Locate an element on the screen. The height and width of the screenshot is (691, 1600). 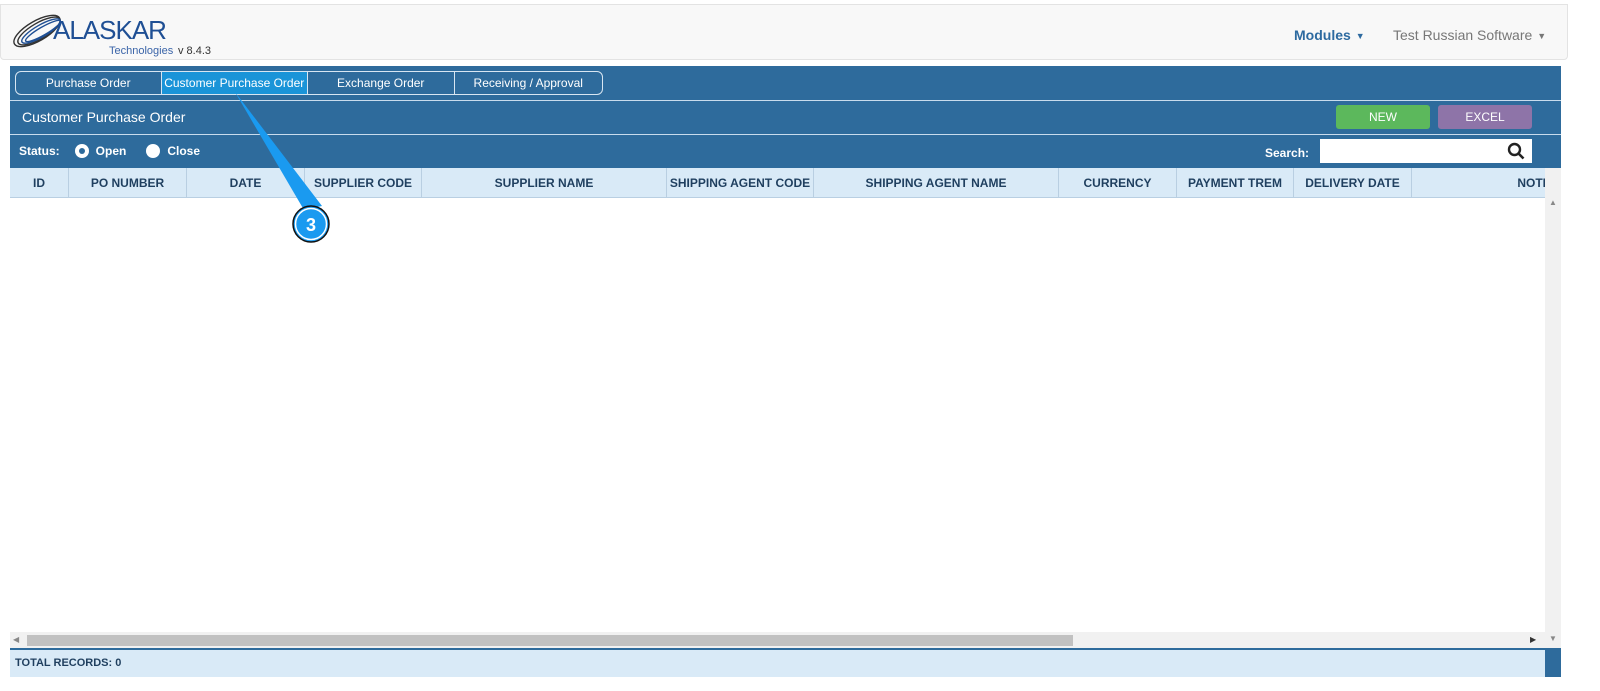
tab-exchange-order: Exchange Order is located at coordinates (381, 83).